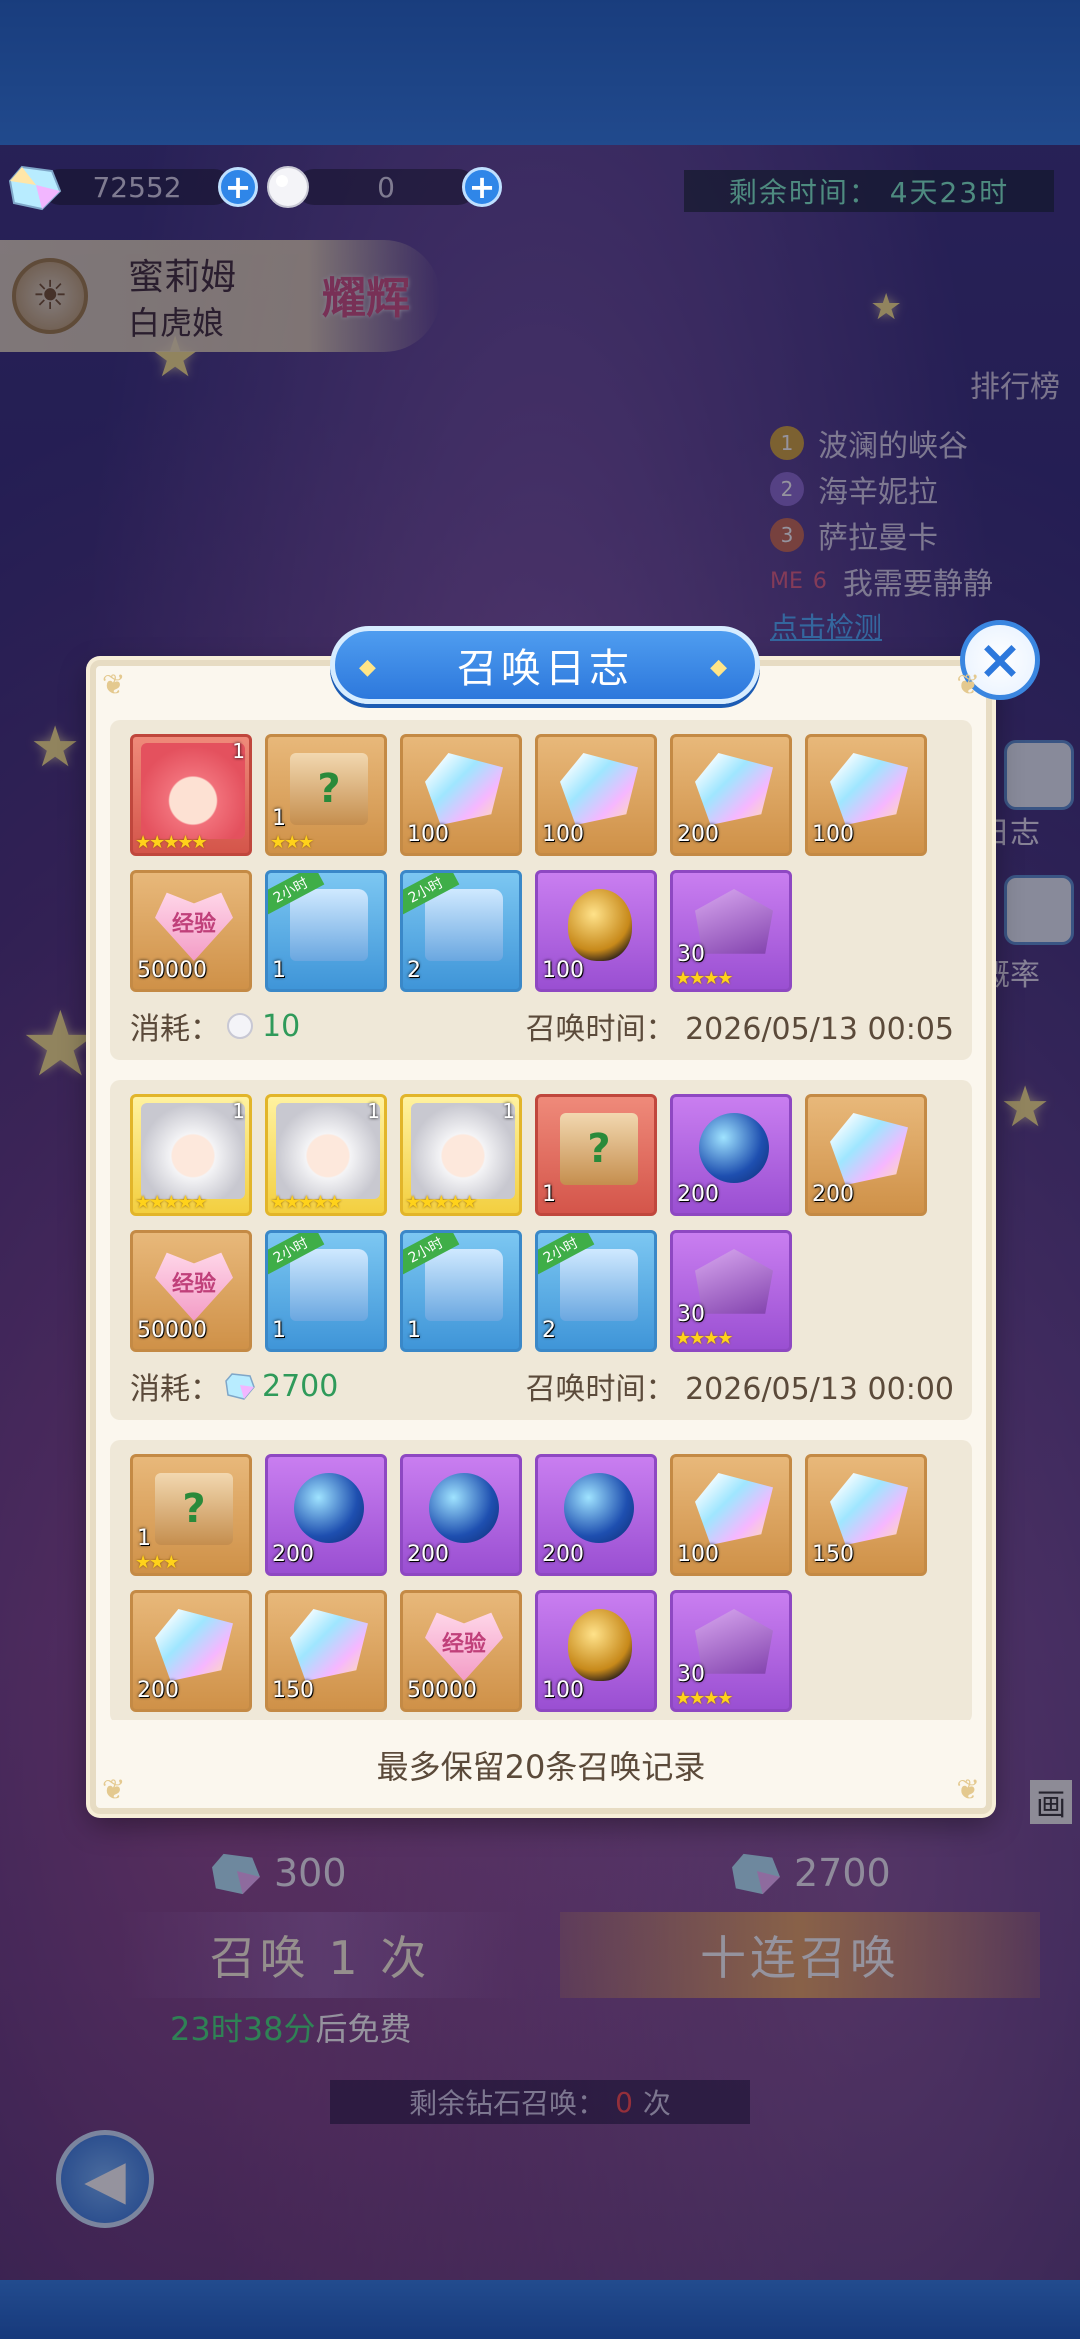  What do you see at coordinates (482, 187) in the screenshot?
I see `add-pearls-button: +` at bounding box center [482, 187].